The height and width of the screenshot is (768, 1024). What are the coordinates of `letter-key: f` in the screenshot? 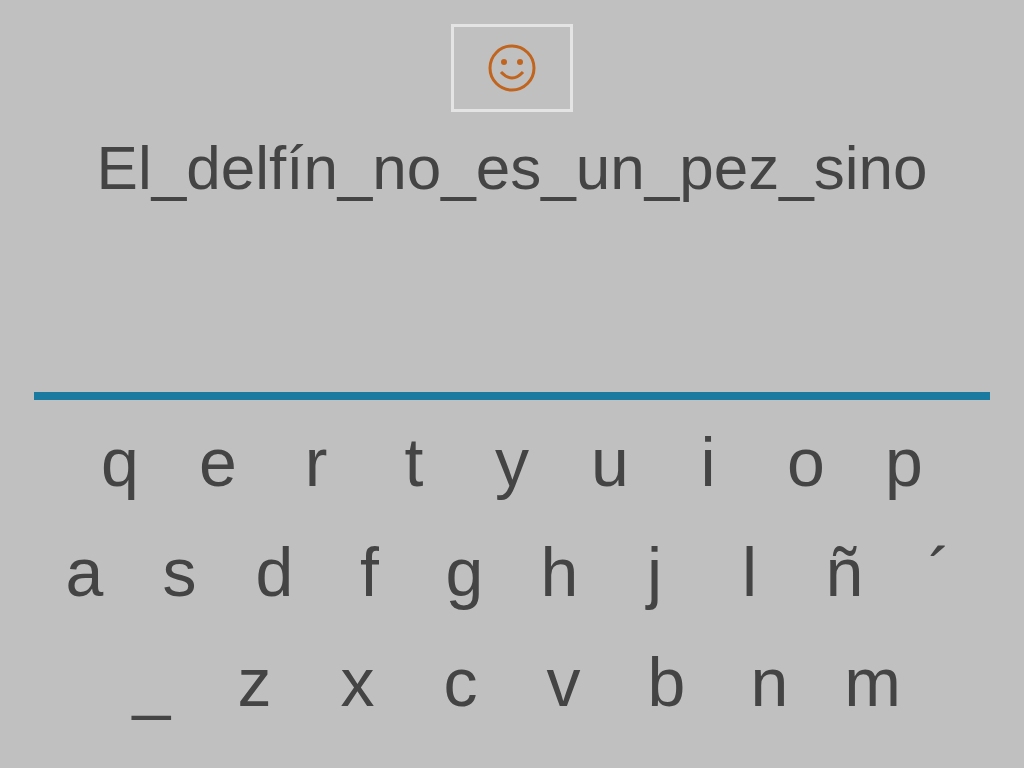 It's located at (369, 572).